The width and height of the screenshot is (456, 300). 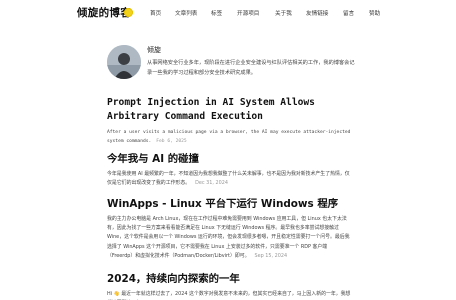 What do you see at coordinates (230, 204) in the screenshot?
I see `post-title: WinApps - Linux 平台下运行 Windows 程序` at bounding box center [230, 204].